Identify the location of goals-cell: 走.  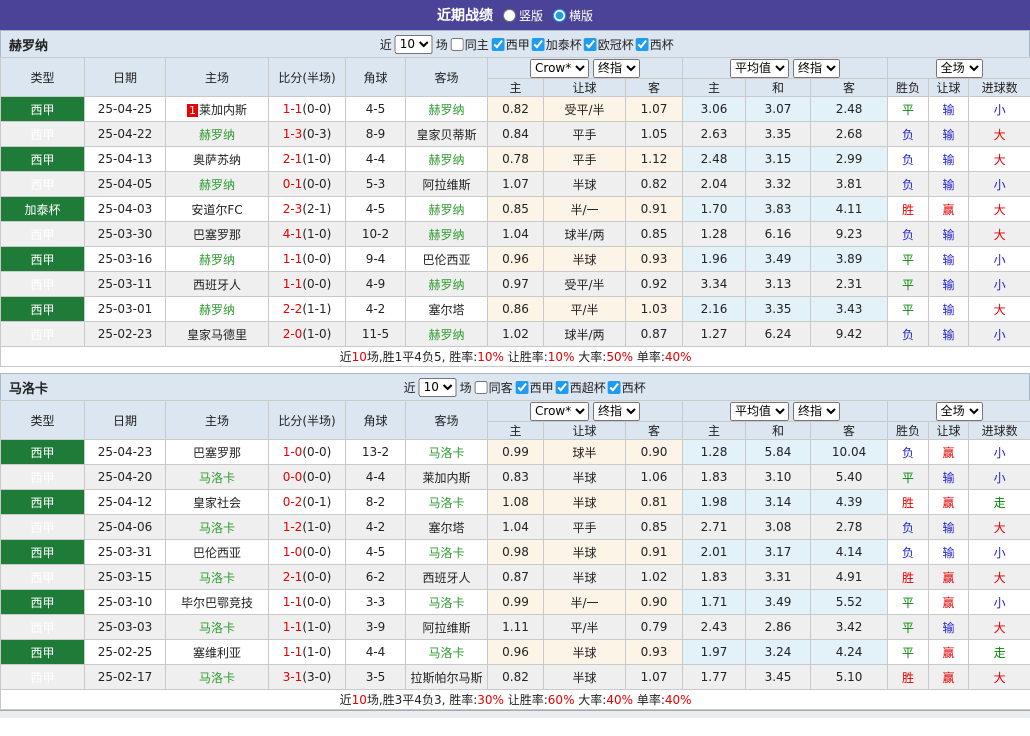
(999, 502).